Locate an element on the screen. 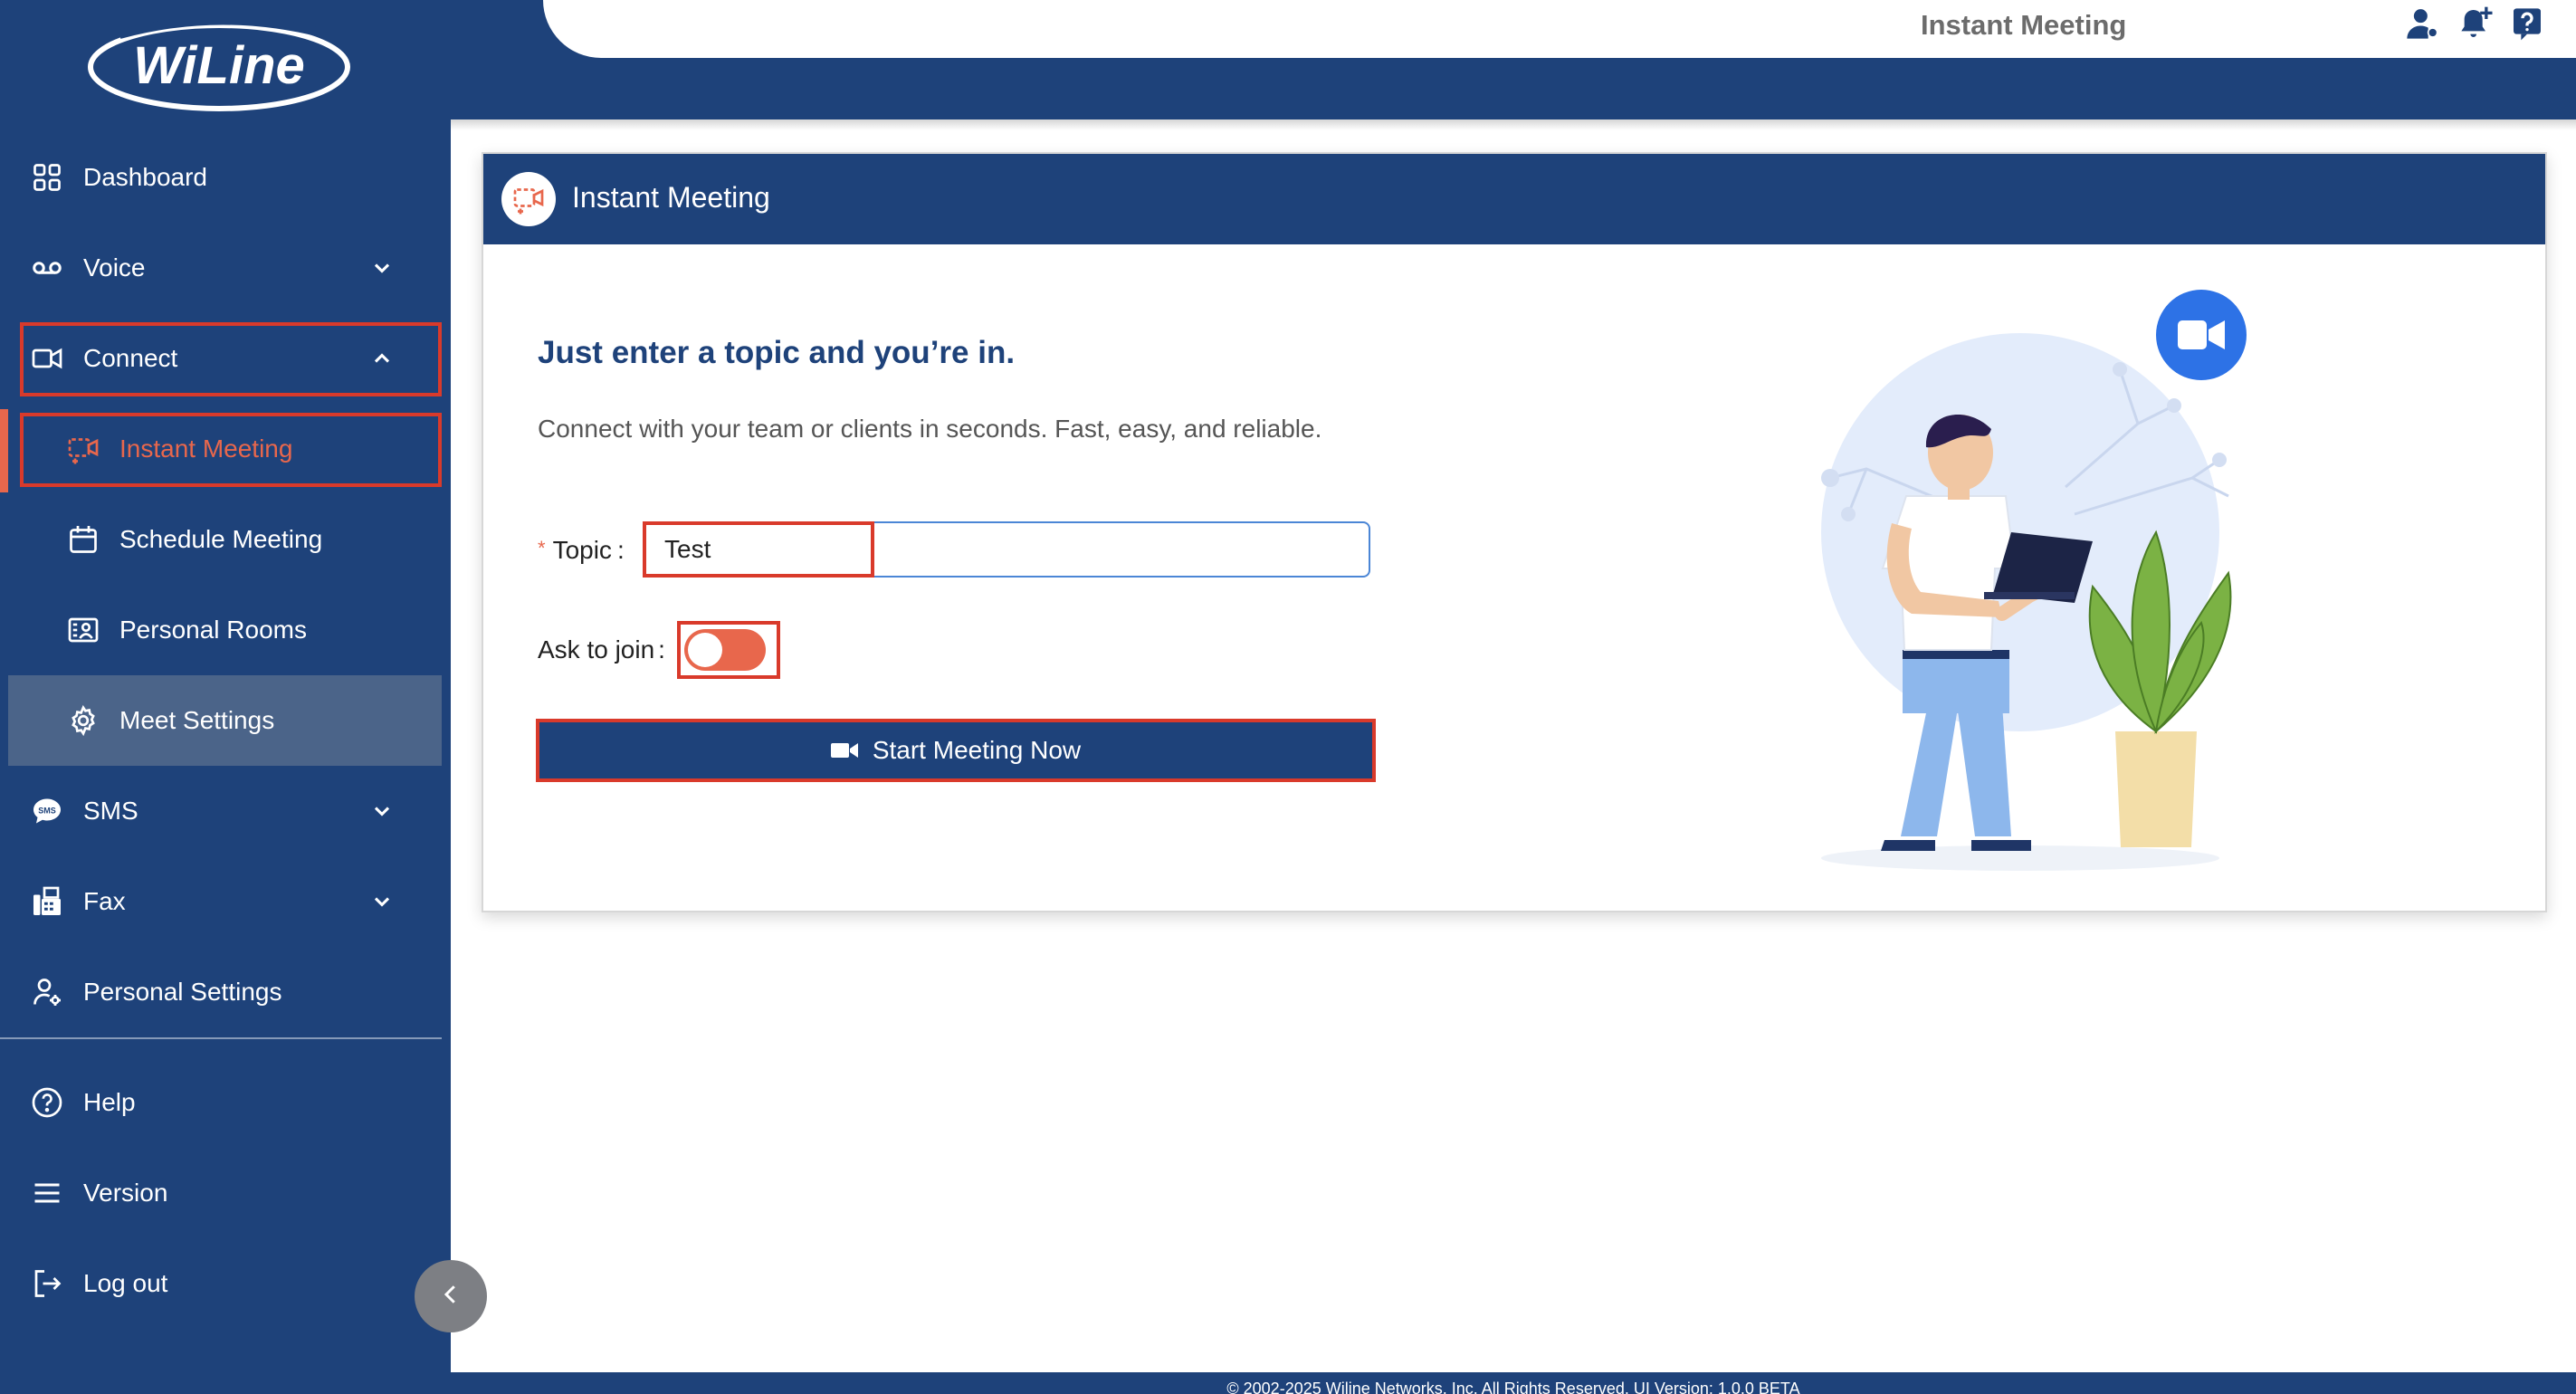  sidebar-item-label: Personal Settings is located at coordinates (182, 992).